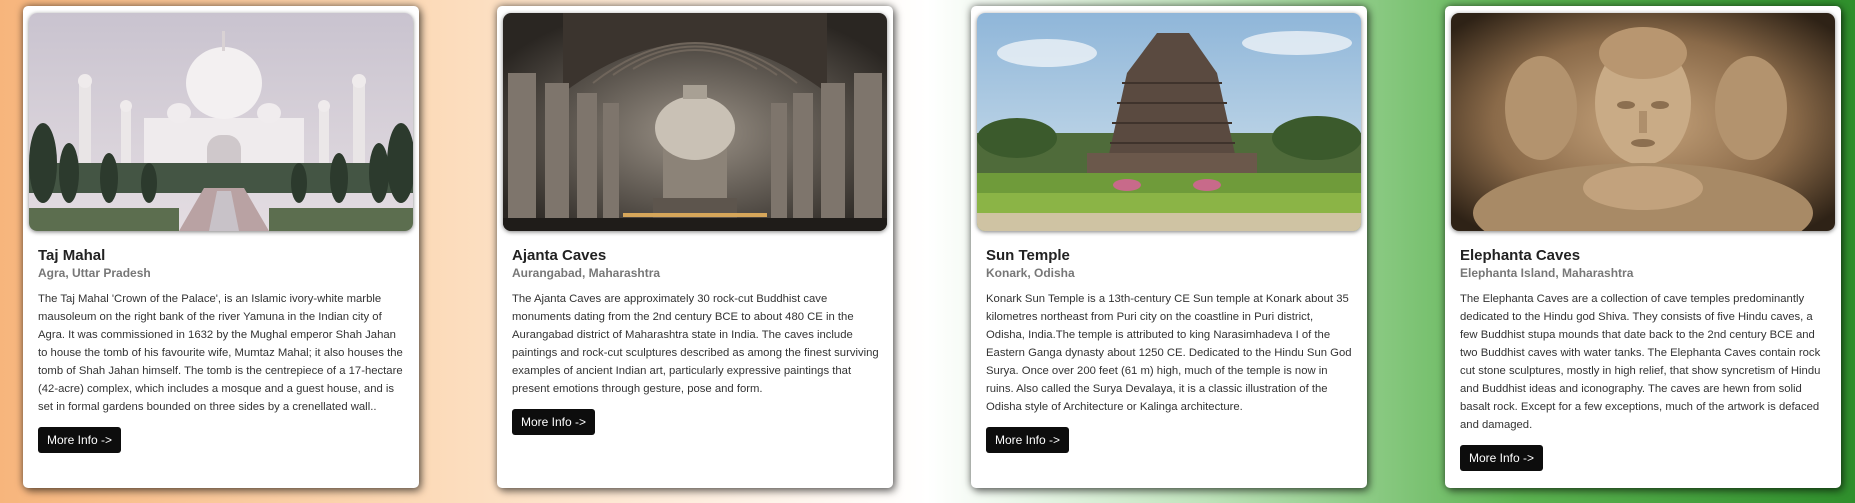 This screenshot has width=1855, height=503. I want to click on card-location: Agra, Uttar Pradesh, so click(94, 273).